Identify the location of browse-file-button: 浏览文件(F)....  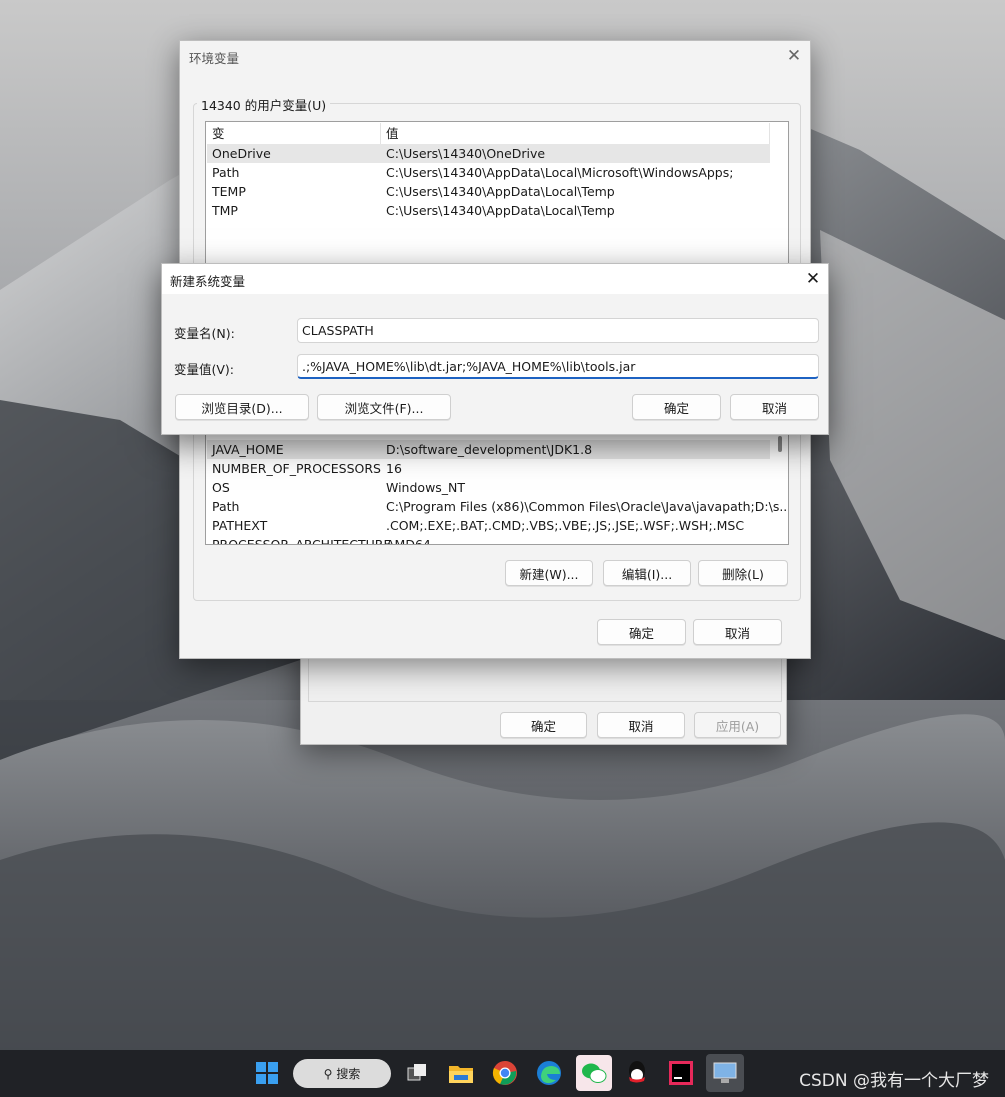
(384, 407).